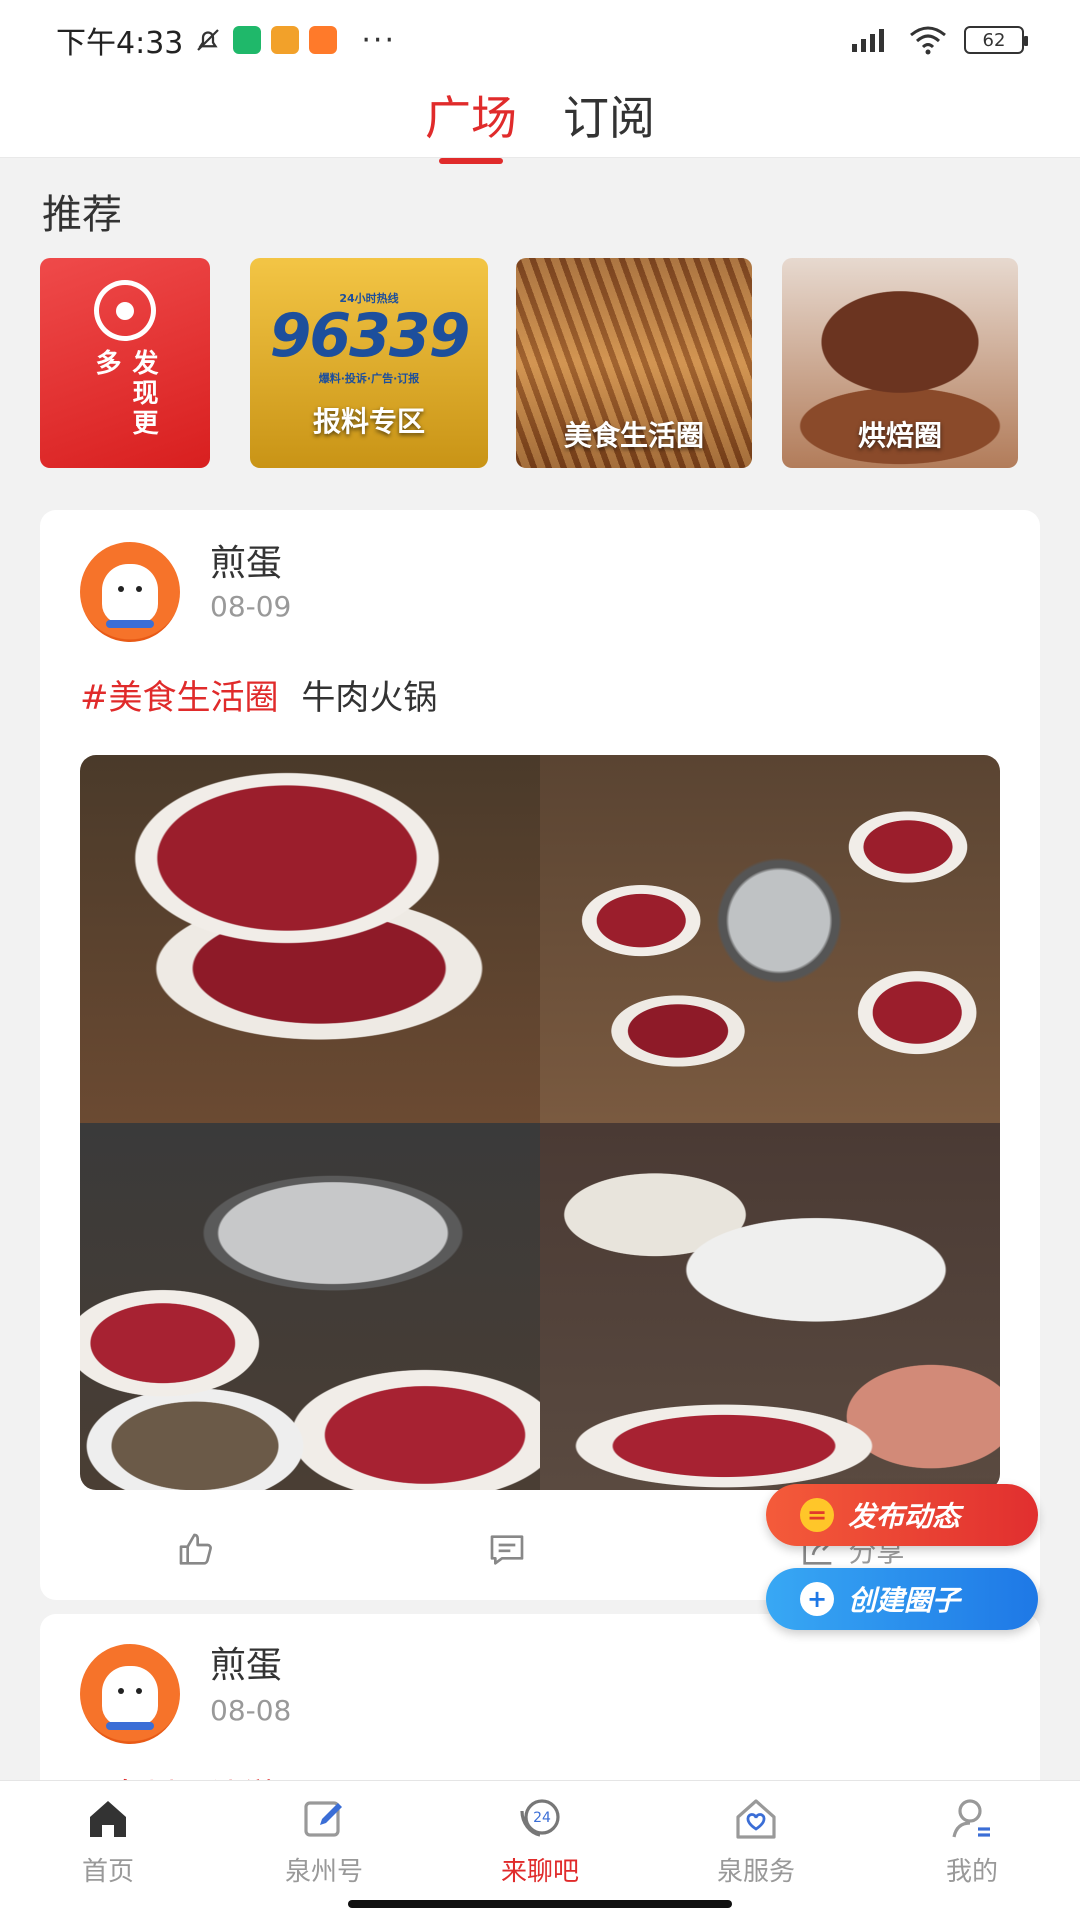  I want to click on home-icon, so click(108, 1819).